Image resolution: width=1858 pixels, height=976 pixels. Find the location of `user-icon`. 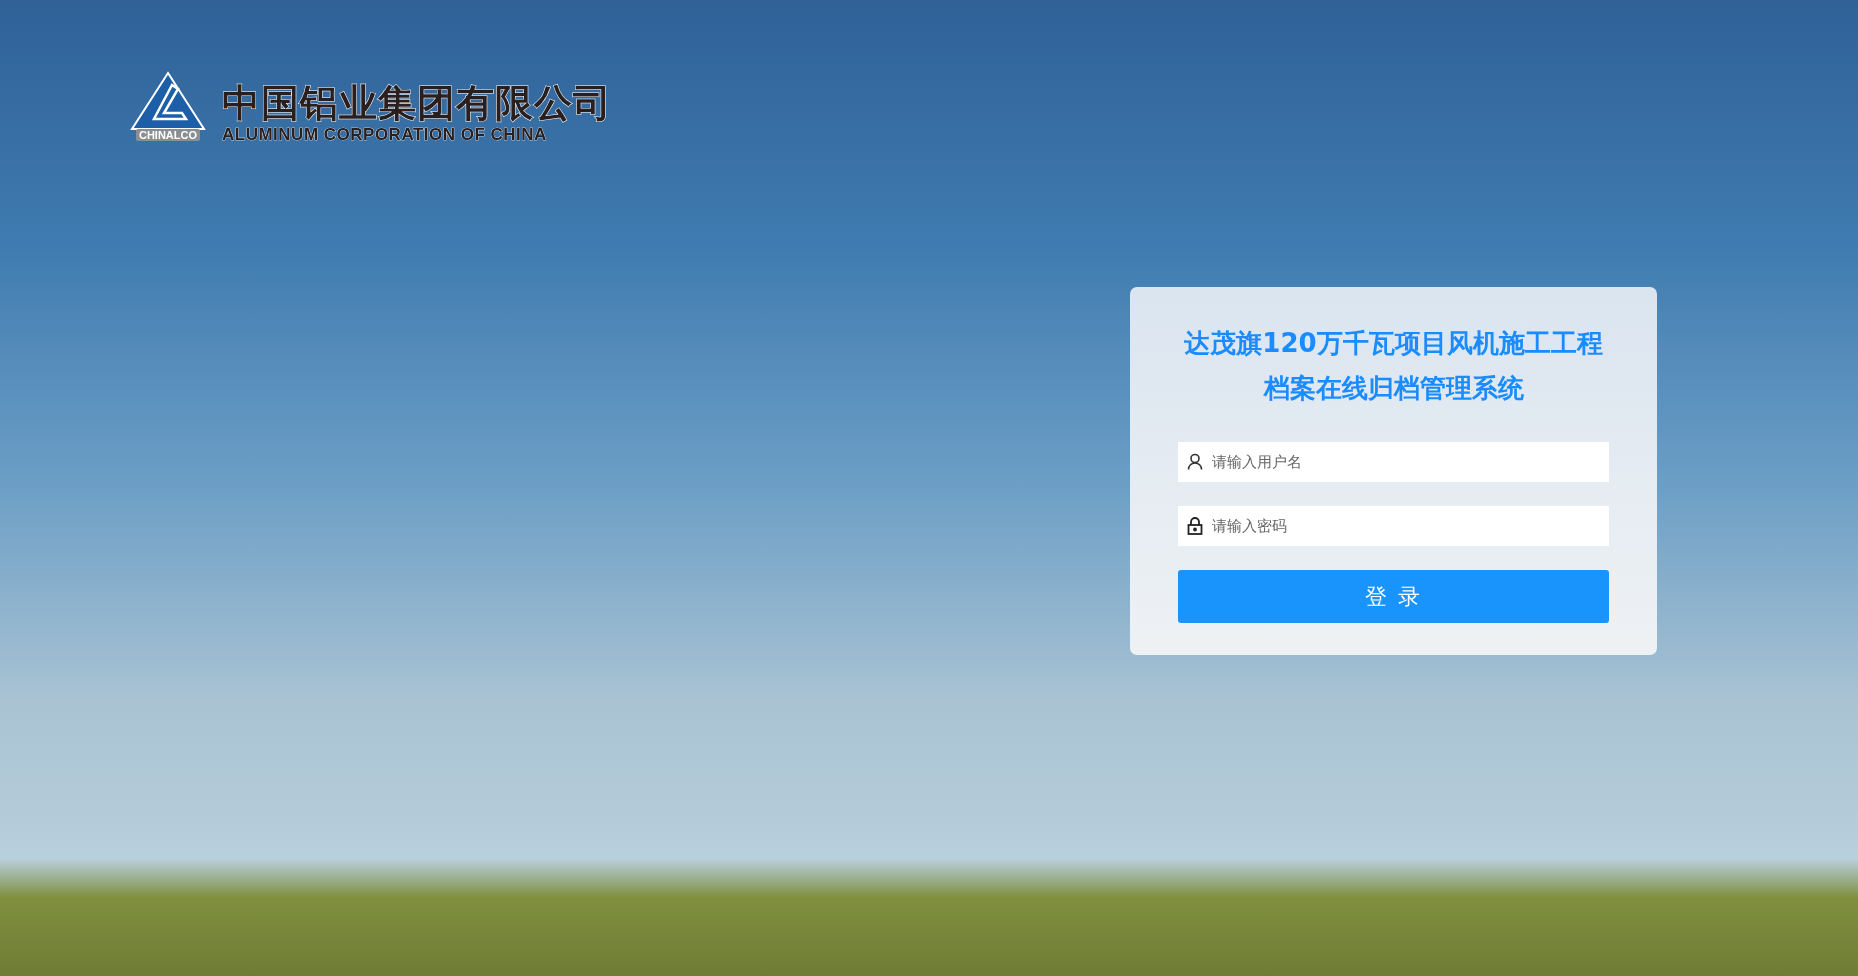

user-icon is located at coordinates (1195, 461).